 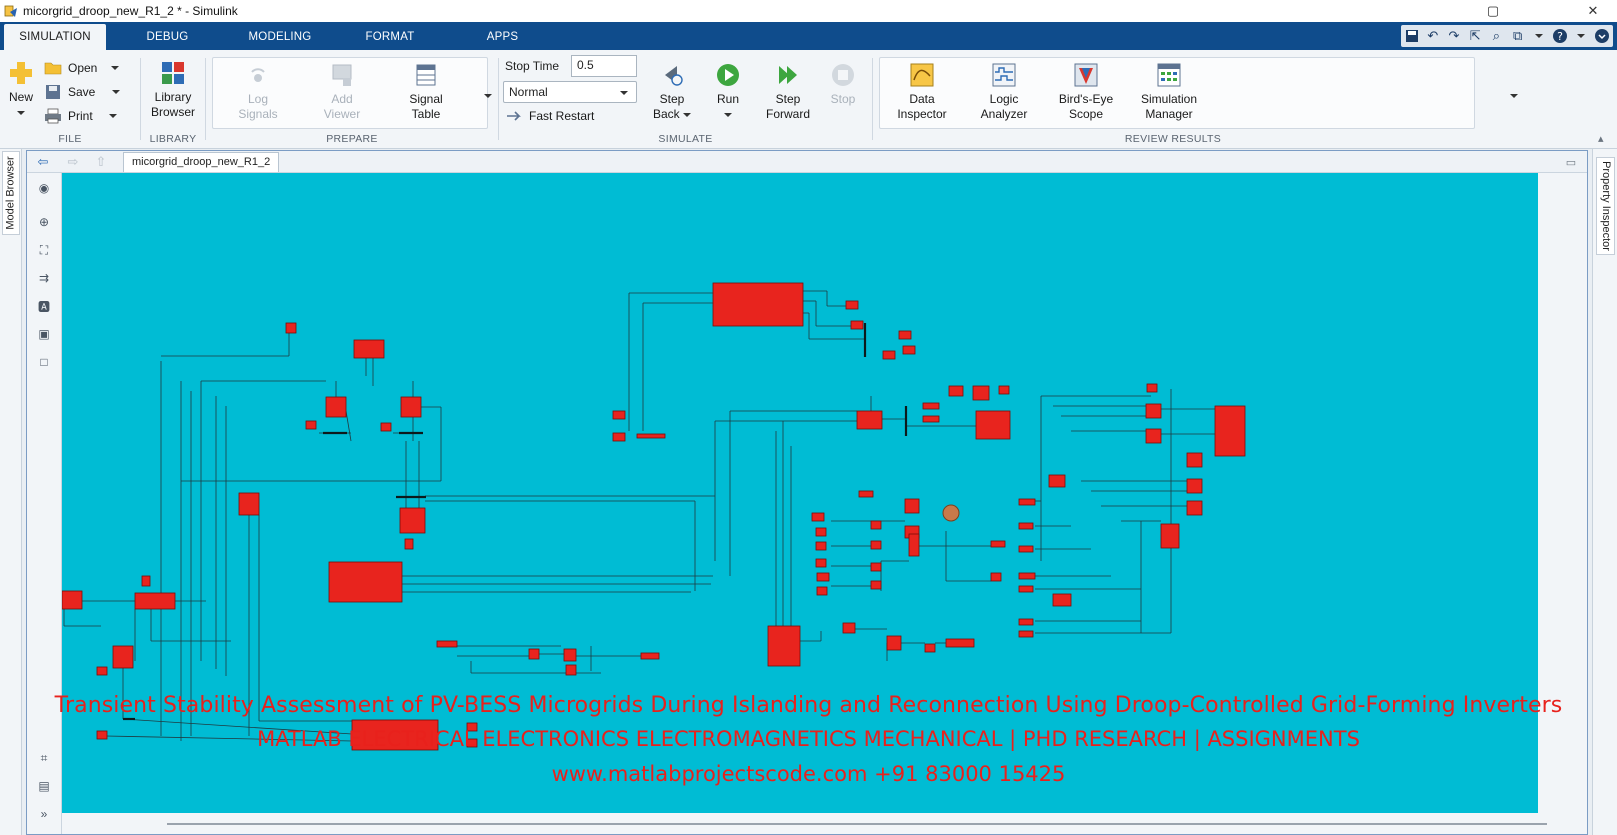 What do you see at coordinates (1169, 92) in the screenshot?
I see `simulation-manager-button: Simulation Manager` at bounding box center [1169, 92].